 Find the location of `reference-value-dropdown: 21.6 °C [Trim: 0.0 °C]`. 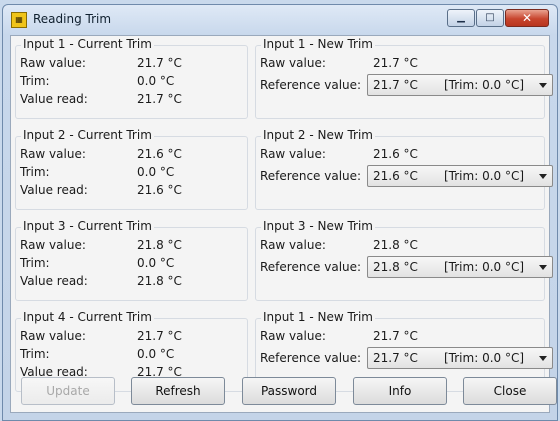

reference-value-dropdown: 21.6 °C [Trim: 0.0 °C] is located at coordinates (460, 176).